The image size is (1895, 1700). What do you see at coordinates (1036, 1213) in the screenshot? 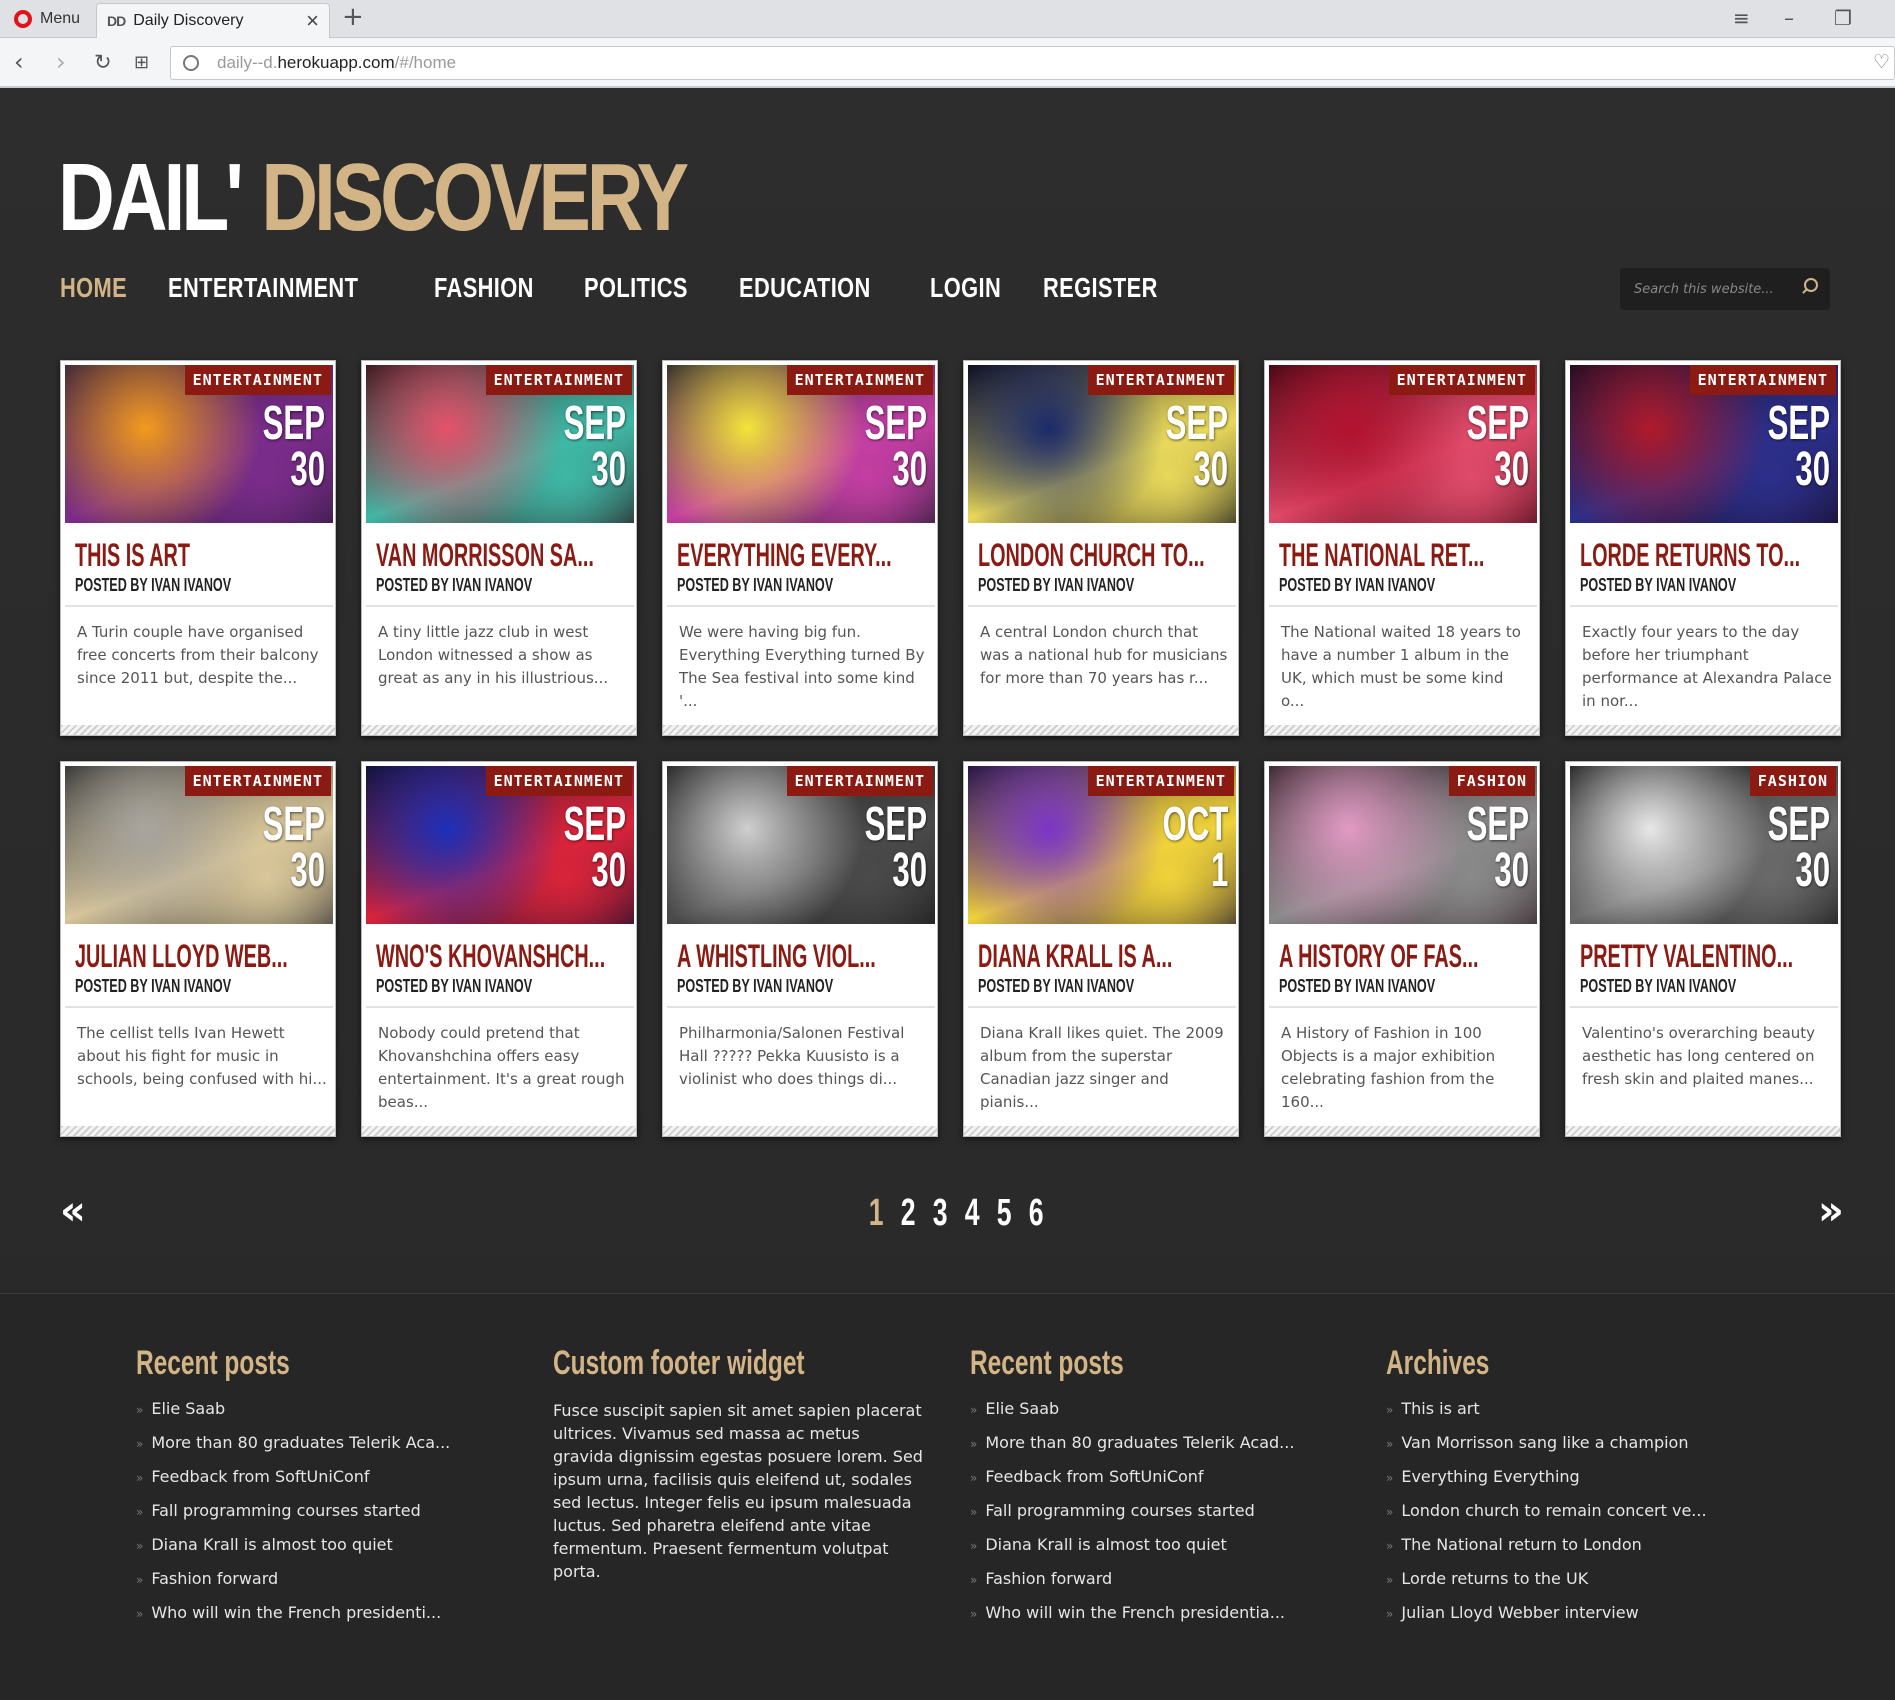
I see `page-6-link: 6` at bounding box center [1036, 1213].